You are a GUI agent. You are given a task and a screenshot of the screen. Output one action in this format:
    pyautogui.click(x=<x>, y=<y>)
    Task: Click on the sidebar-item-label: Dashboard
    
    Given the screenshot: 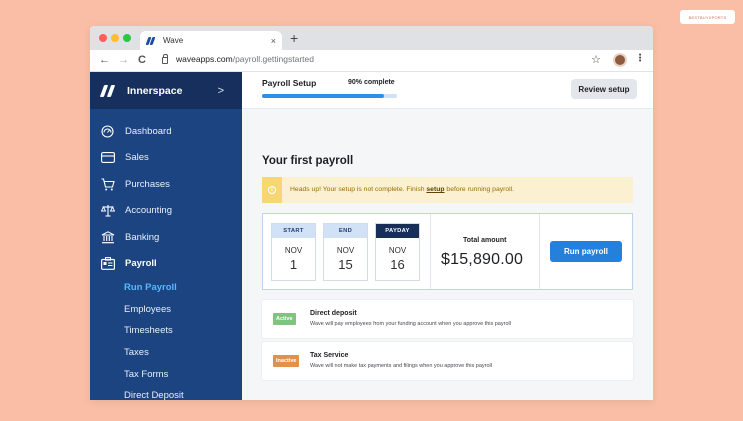 What is the action you would take?
    pyautogui.click(x=148, y=131)
    